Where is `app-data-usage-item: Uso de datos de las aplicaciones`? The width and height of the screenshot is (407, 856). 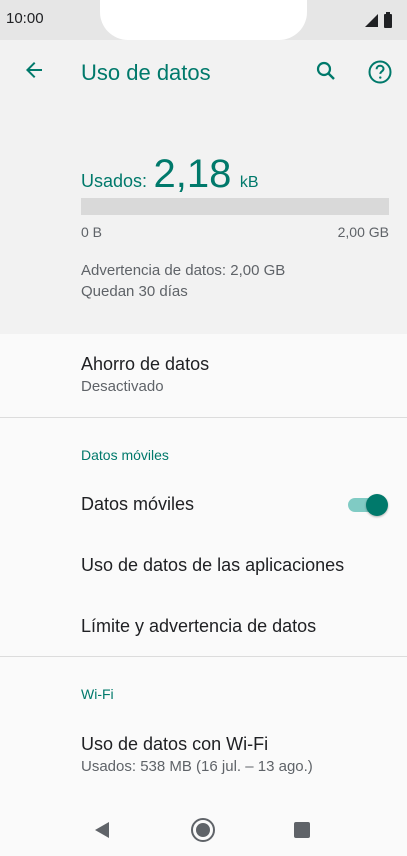 app-data-usage-item: Uso de datos de las aplicaciones is located at coordinates (235, 565).